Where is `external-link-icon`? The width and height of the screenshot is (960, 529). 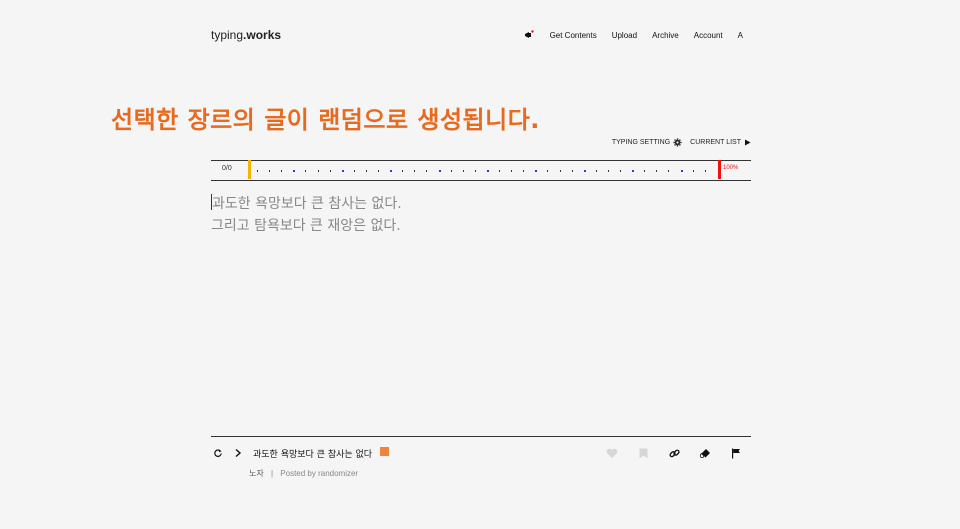 external-link-icon is located at coordinates (385, 451).